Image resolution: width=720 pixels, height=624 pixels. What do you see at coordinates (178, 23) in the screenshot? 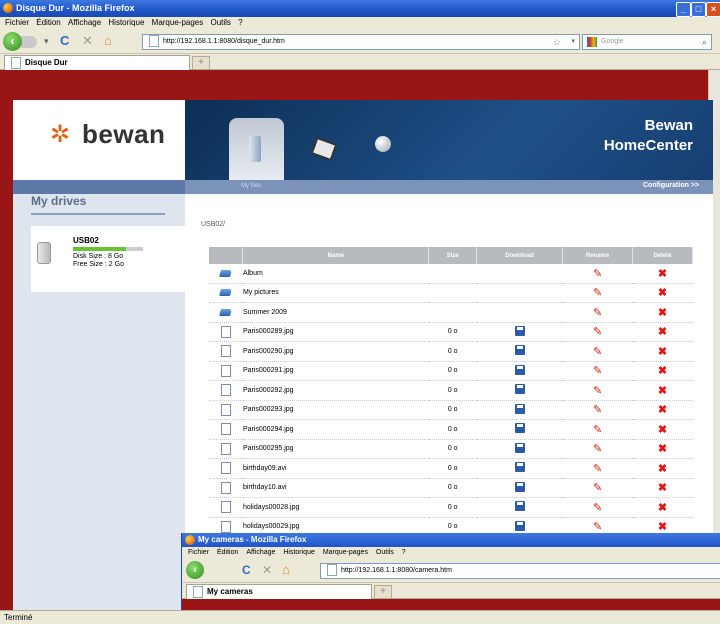
I see `menu-bookmarks: Marque-pages` at bounding box center [178, 23].